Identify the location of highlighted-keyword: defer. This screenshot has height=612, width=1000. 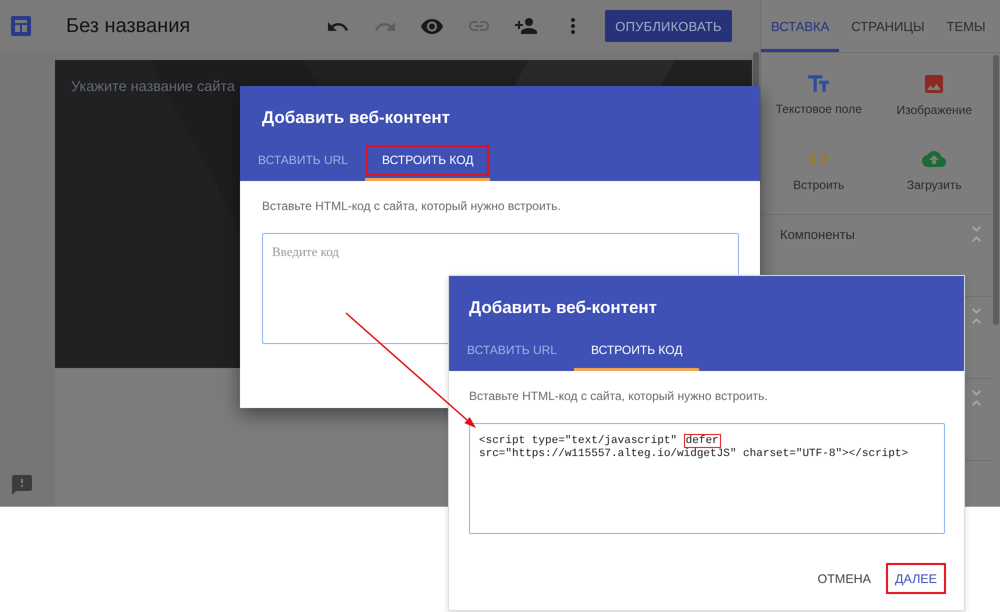
(702, 441).